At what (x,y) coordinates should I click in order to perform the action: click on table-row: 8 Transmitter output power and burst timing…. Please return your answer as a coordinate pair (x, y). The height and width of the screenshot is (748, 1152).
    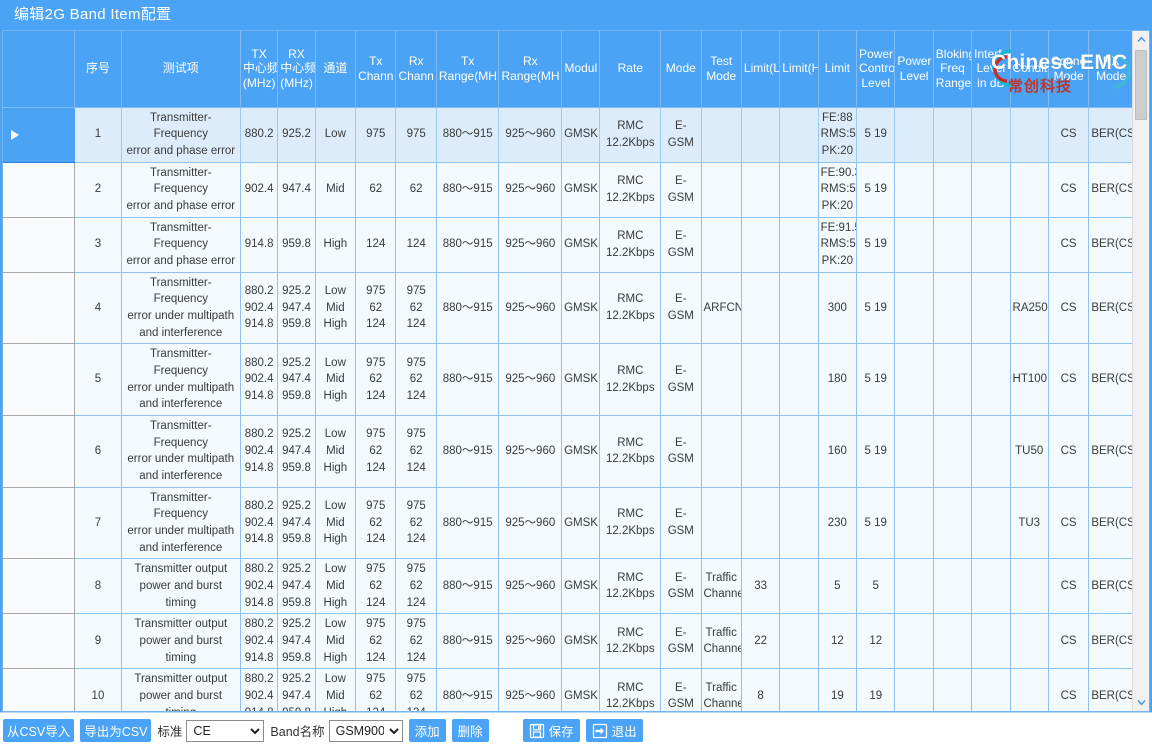
    Looking at the image, I should click on (567, 586).